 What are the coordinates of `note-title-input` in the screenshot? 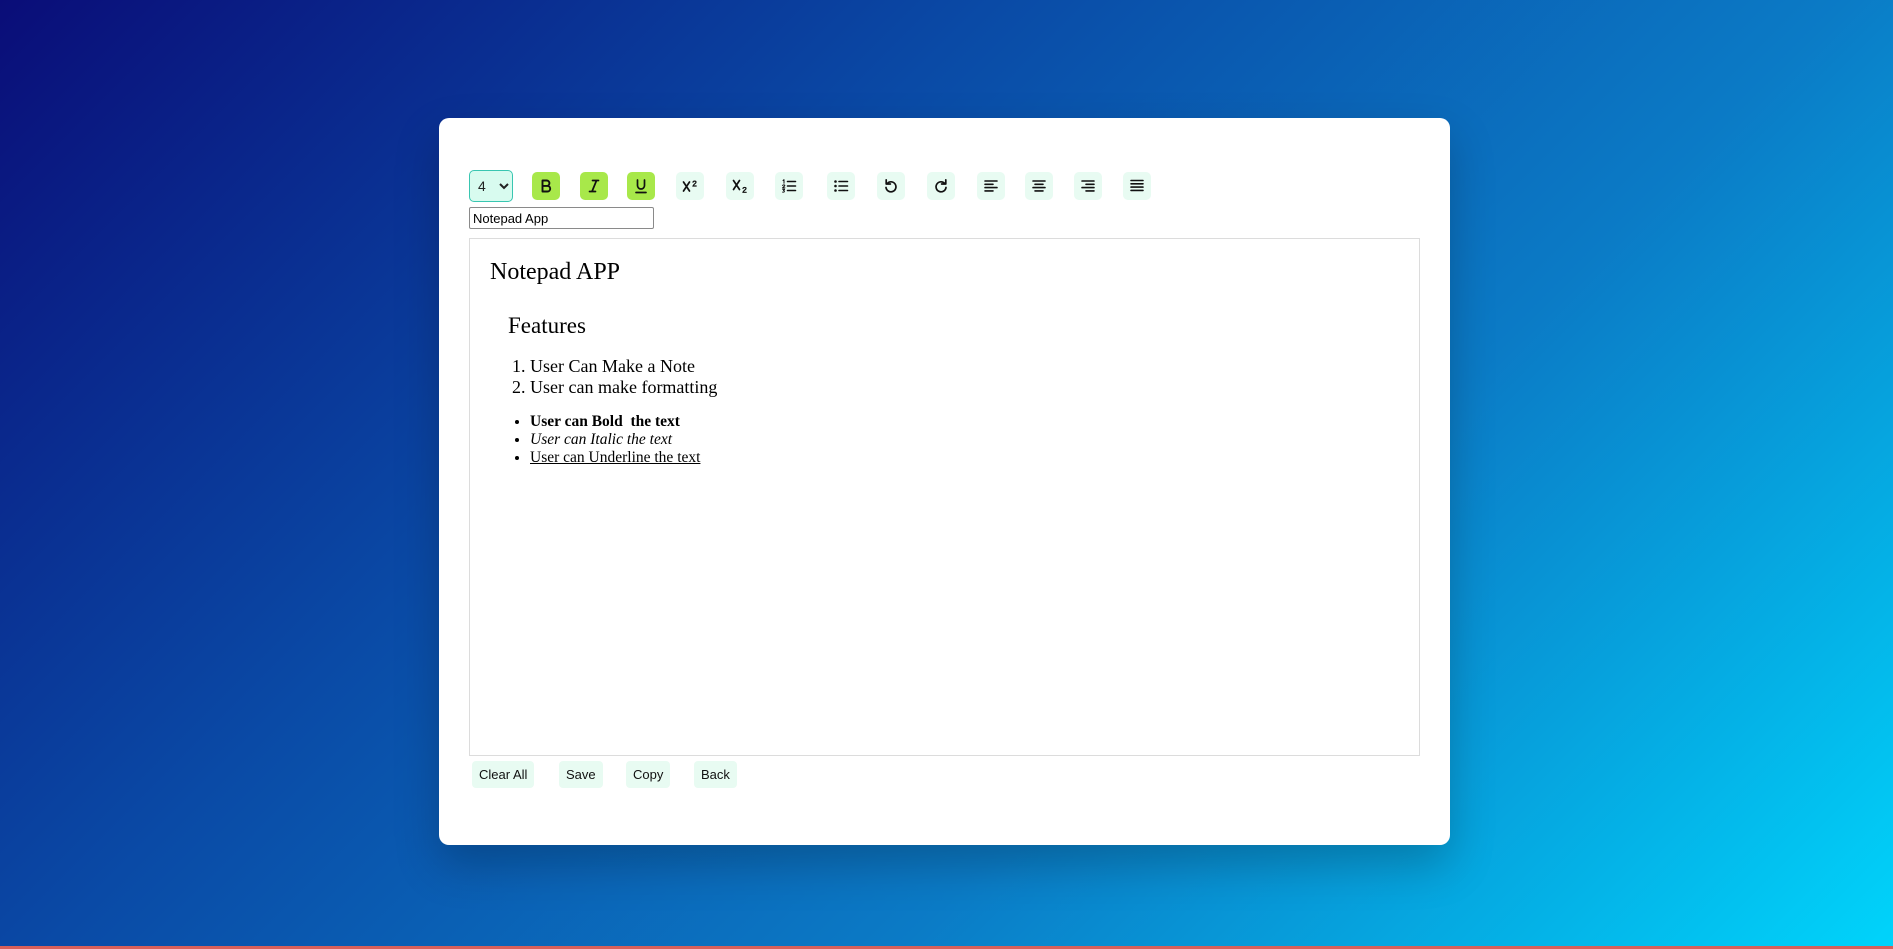 It's located at (561, 218).